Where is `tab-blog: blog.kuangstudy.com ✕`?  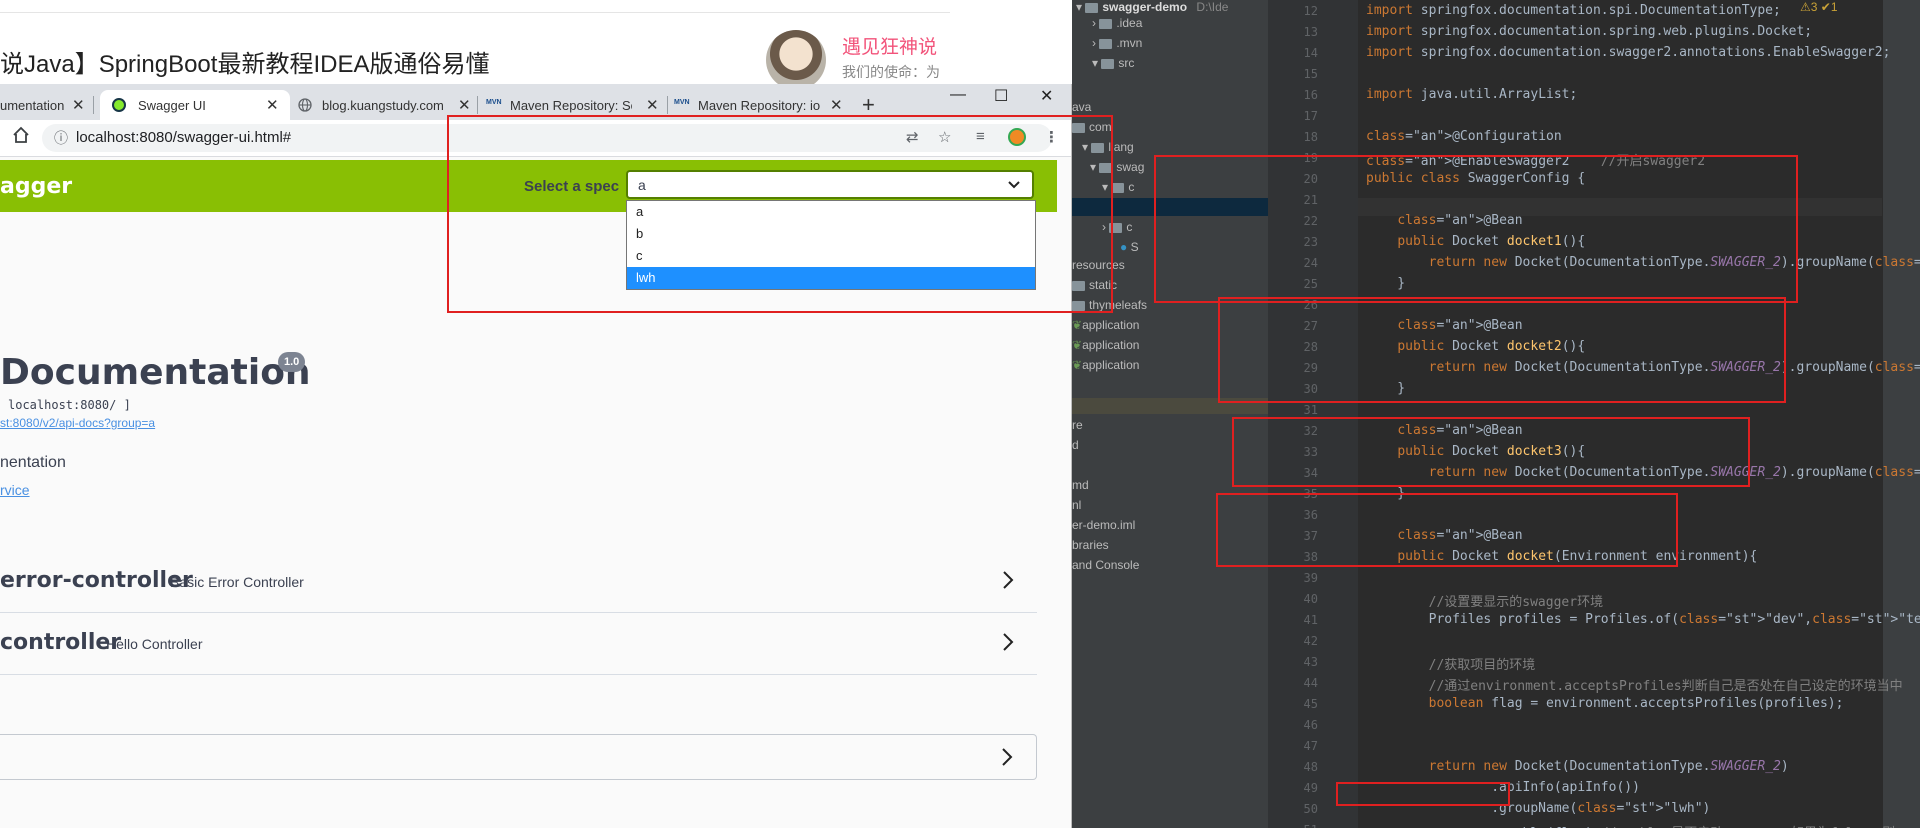
tab-blog: blog.kuangstudy.com ✕ is located at coordinates (388, 105).